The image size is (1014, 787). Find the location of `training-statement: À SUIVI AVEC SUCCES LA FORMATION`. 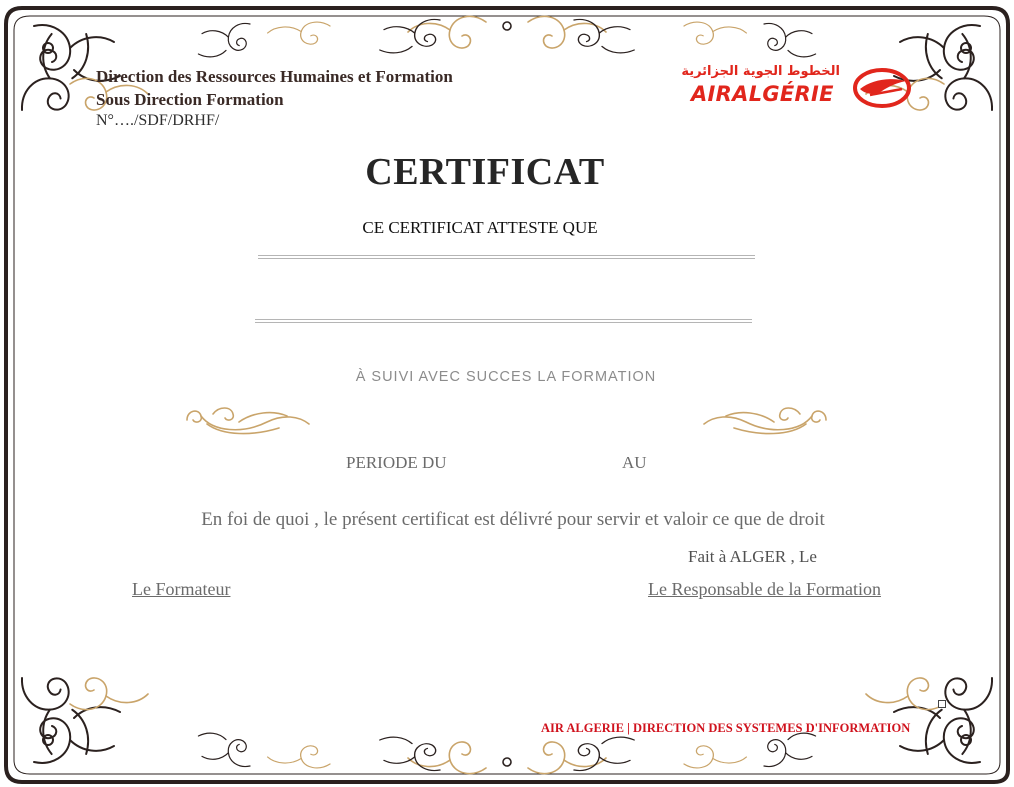

training-statement: À SUIVI AVEC SUCCES LA FORMATION is located at coordinates (506, 377).